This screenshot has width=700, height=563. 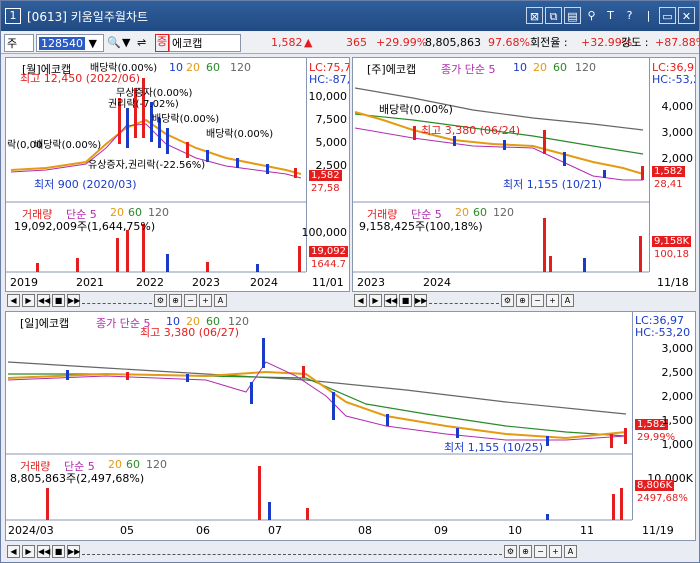 I want to click on daily-vol-box: 8,806K, so click(x=655, y=485).